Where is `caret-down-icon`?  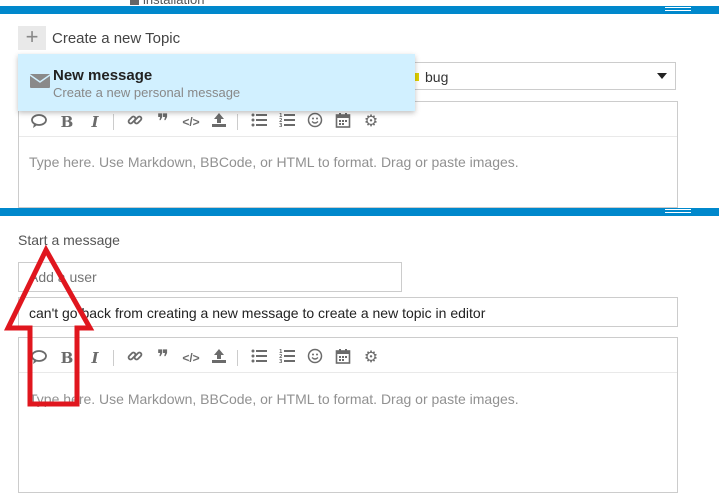
caret-down-icon is located at coordinates (662, 76).